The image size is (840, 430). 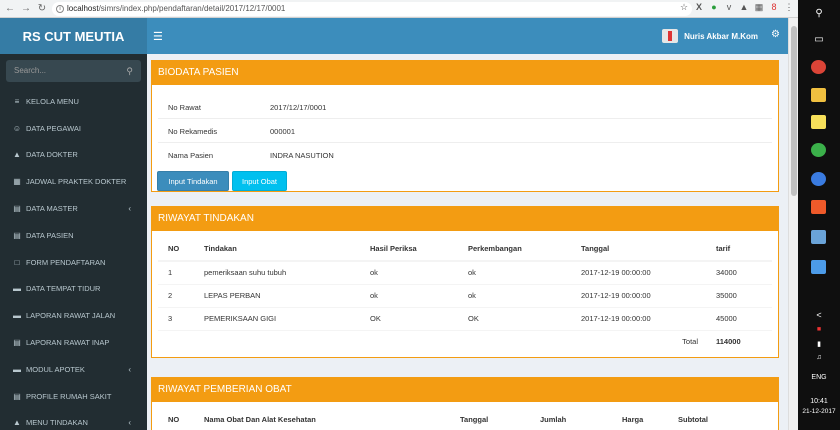 What do you see at coordinates (819, 315) in the screenshot?
I see `chevron-up-icon: <` at bounding box center [819, 315].